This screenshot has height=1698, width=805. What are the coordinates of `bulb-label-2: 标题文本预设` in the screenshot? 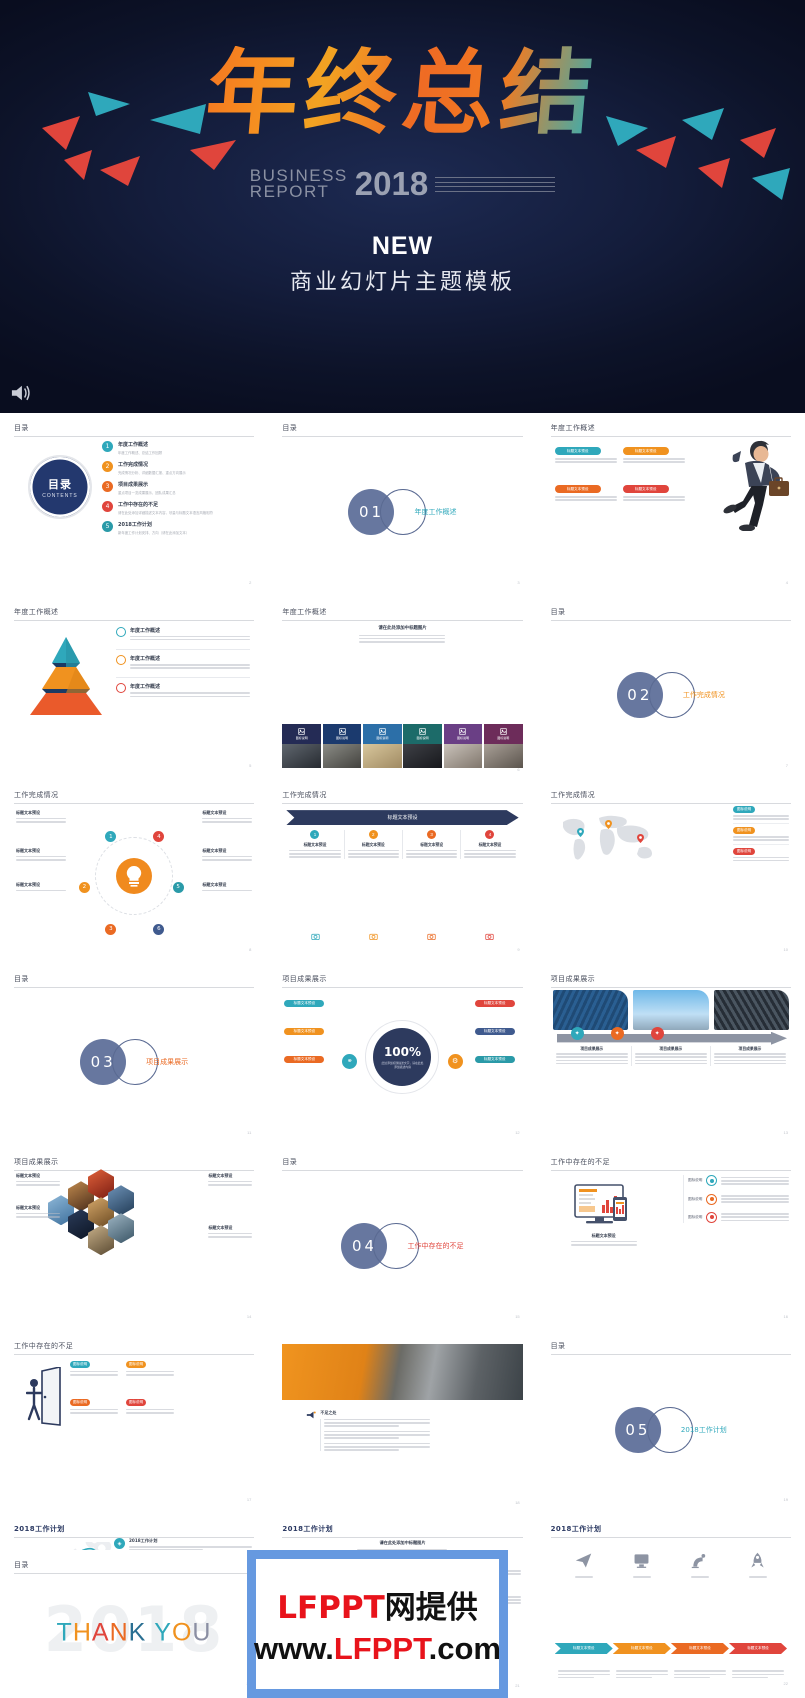 It's located at (41, 855).